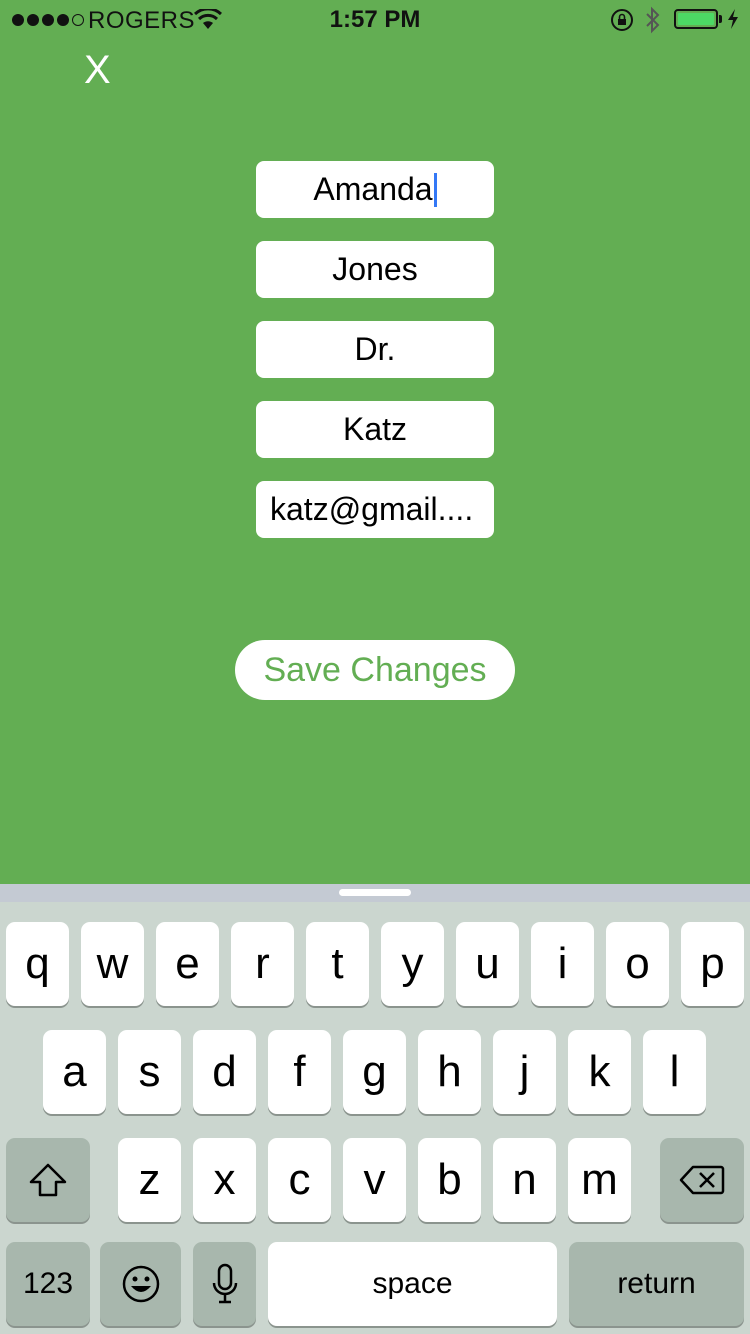 The width and height of the screenshot is (750, 1334). I want to click on battery-level, so click(696, 19).